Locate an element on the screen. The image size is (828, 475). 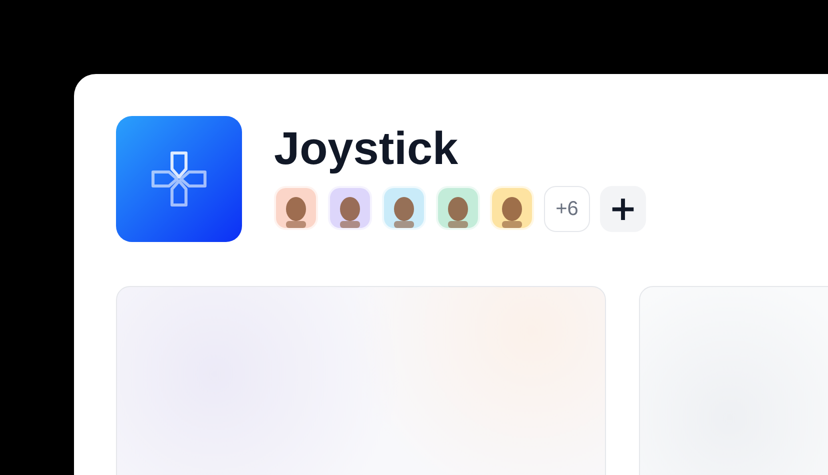
more-members-count: +6 is located at coordinates (567, 209).